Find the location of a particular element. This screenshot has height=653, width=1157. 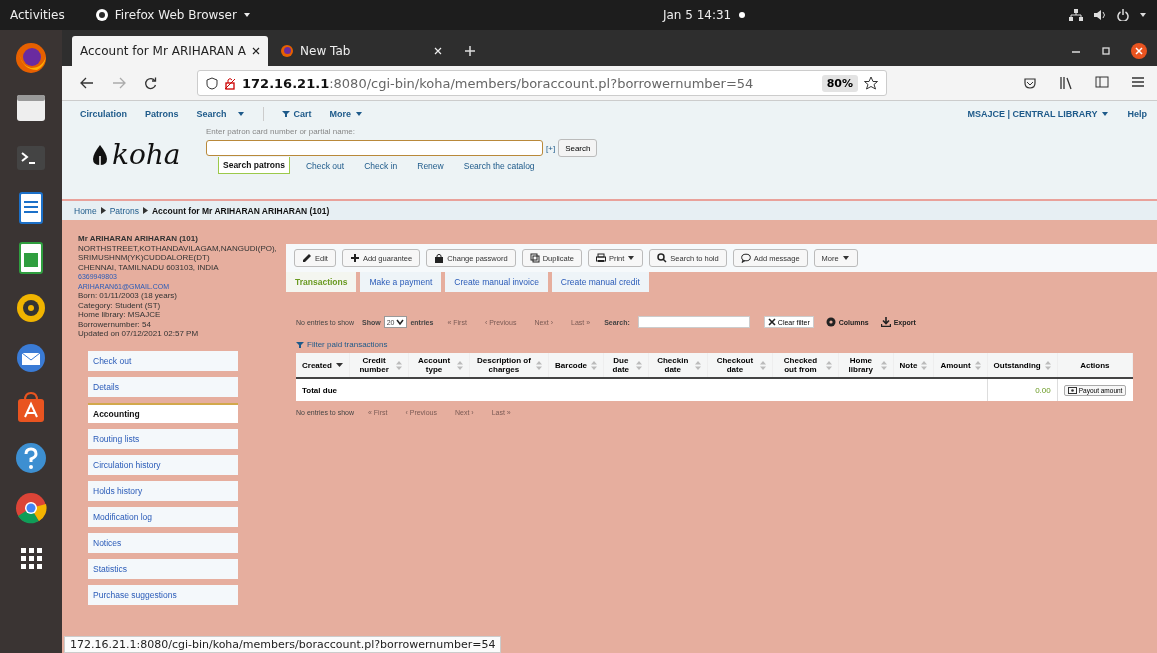

printer-icon is located at coordinates (600, 258).